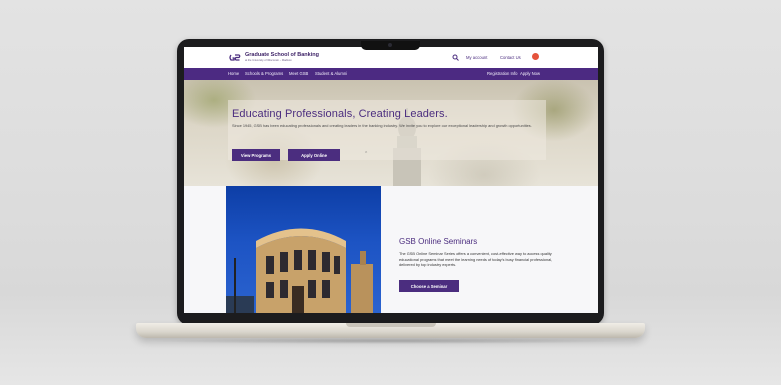 The image size is (781, 385). I want to click on camera-notch, so click(390, 45).